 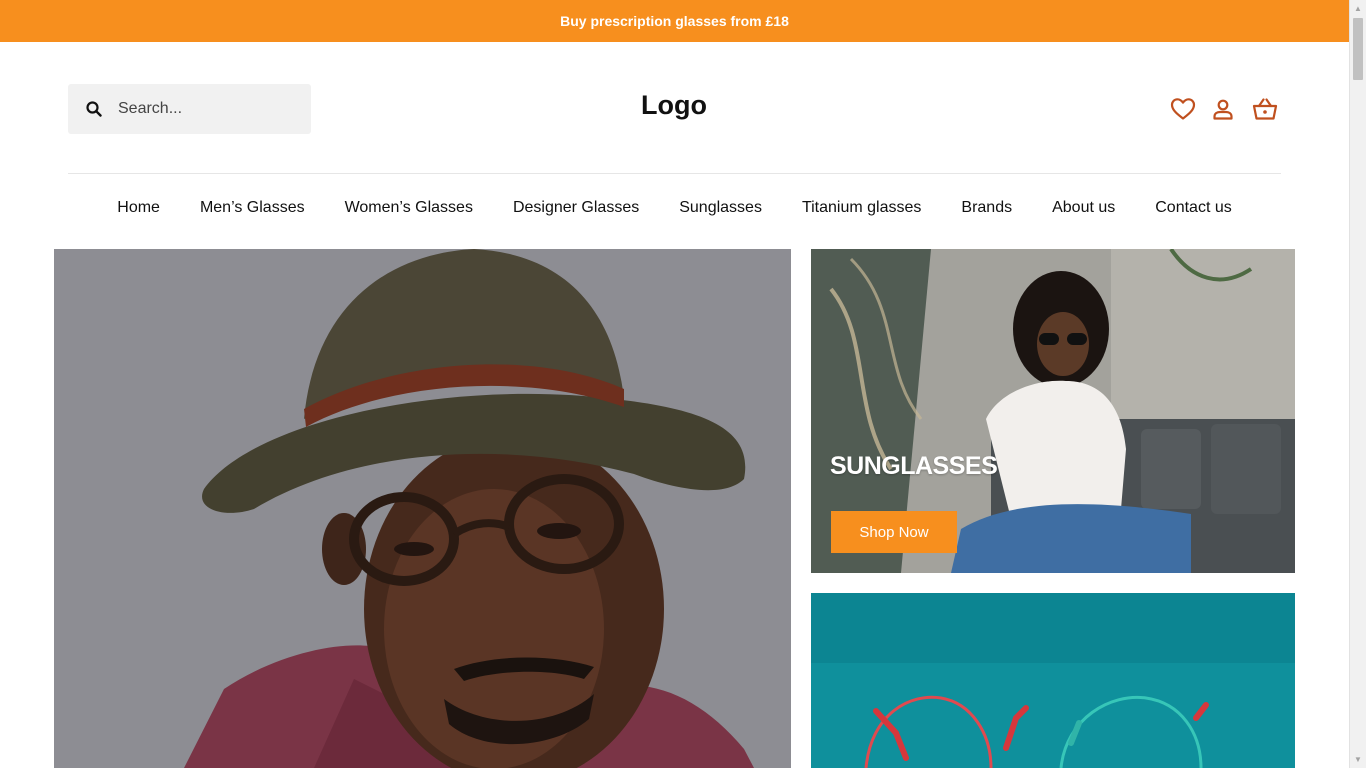 I want to click on search-box, so click(x=189, y=109).